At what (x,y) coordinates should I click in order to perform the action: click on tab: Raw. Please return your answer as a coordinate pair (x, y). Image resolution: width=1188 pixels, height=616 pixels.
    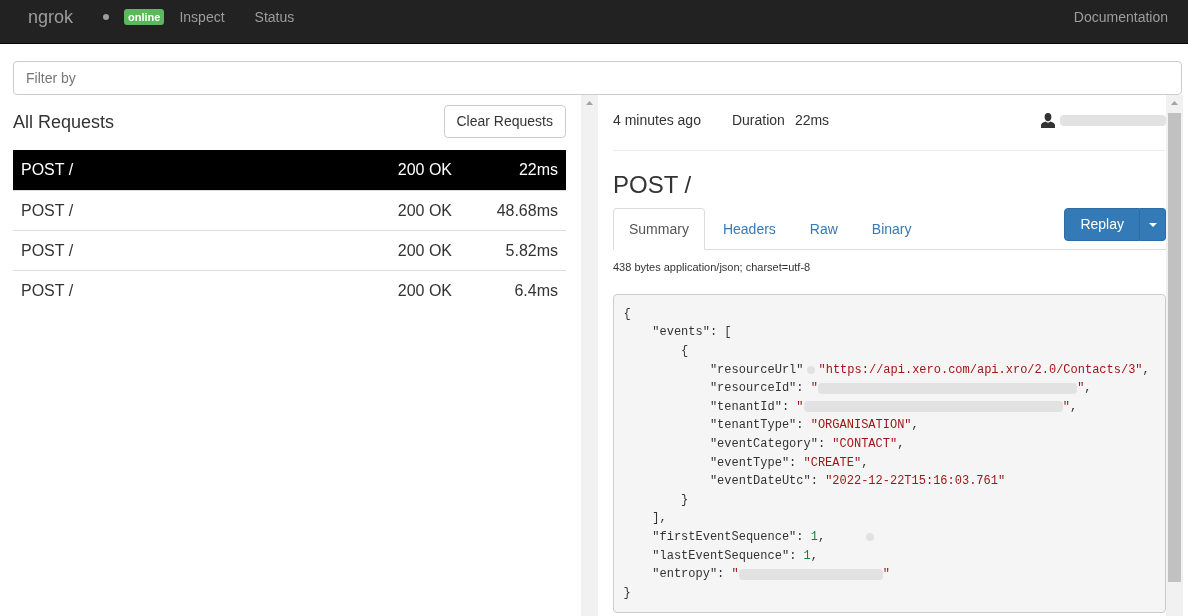
    Looking at the image, I should click on (823, 229).